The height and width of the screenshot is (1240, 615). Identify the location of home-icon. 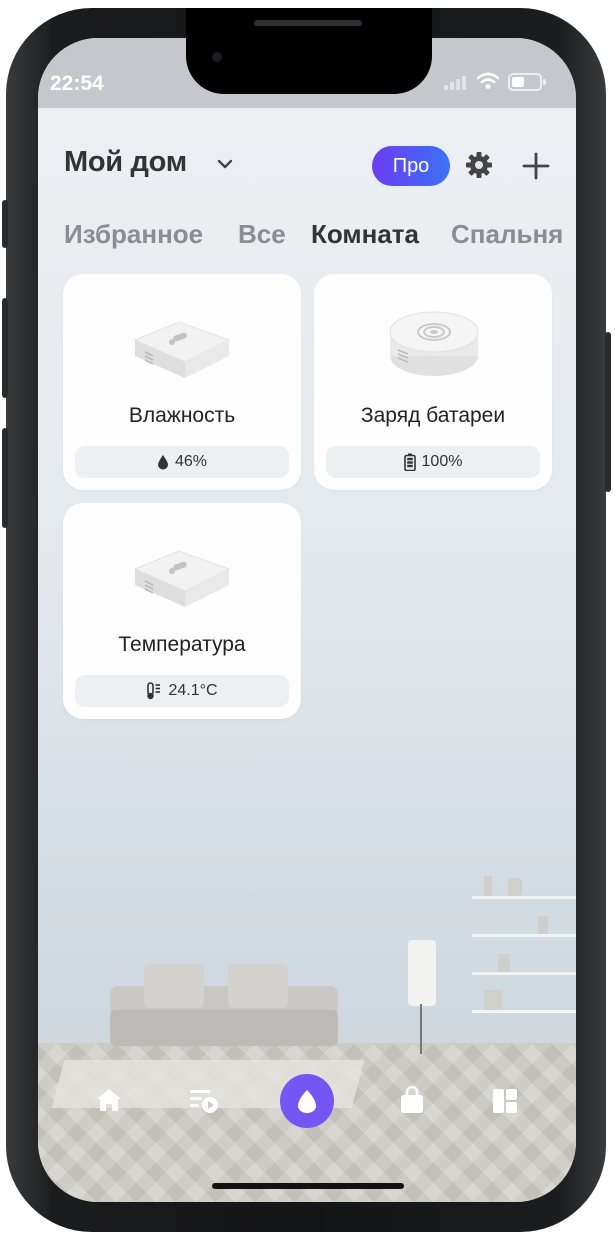
(109, 1100).